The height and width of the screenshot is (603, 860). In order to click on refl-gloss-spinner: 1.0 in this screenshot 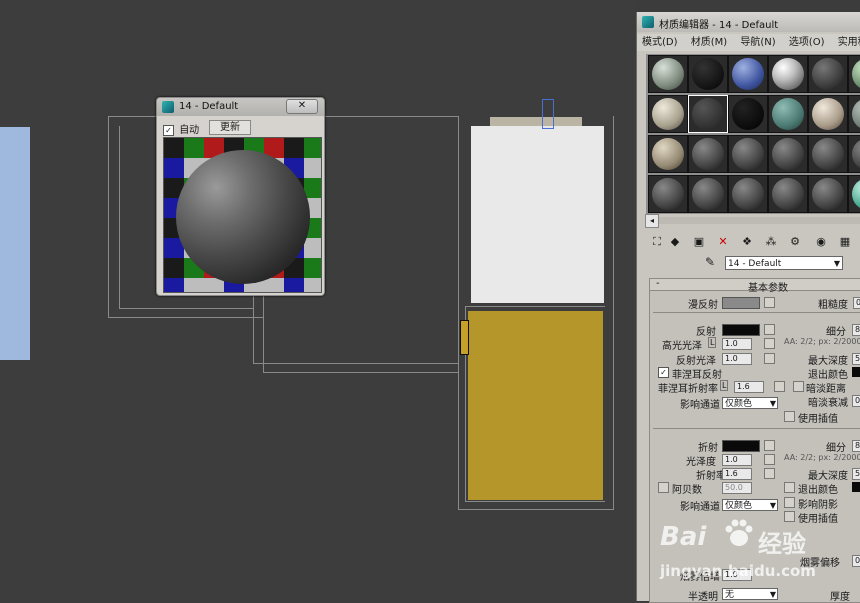, I will do `click(737, 359)`.